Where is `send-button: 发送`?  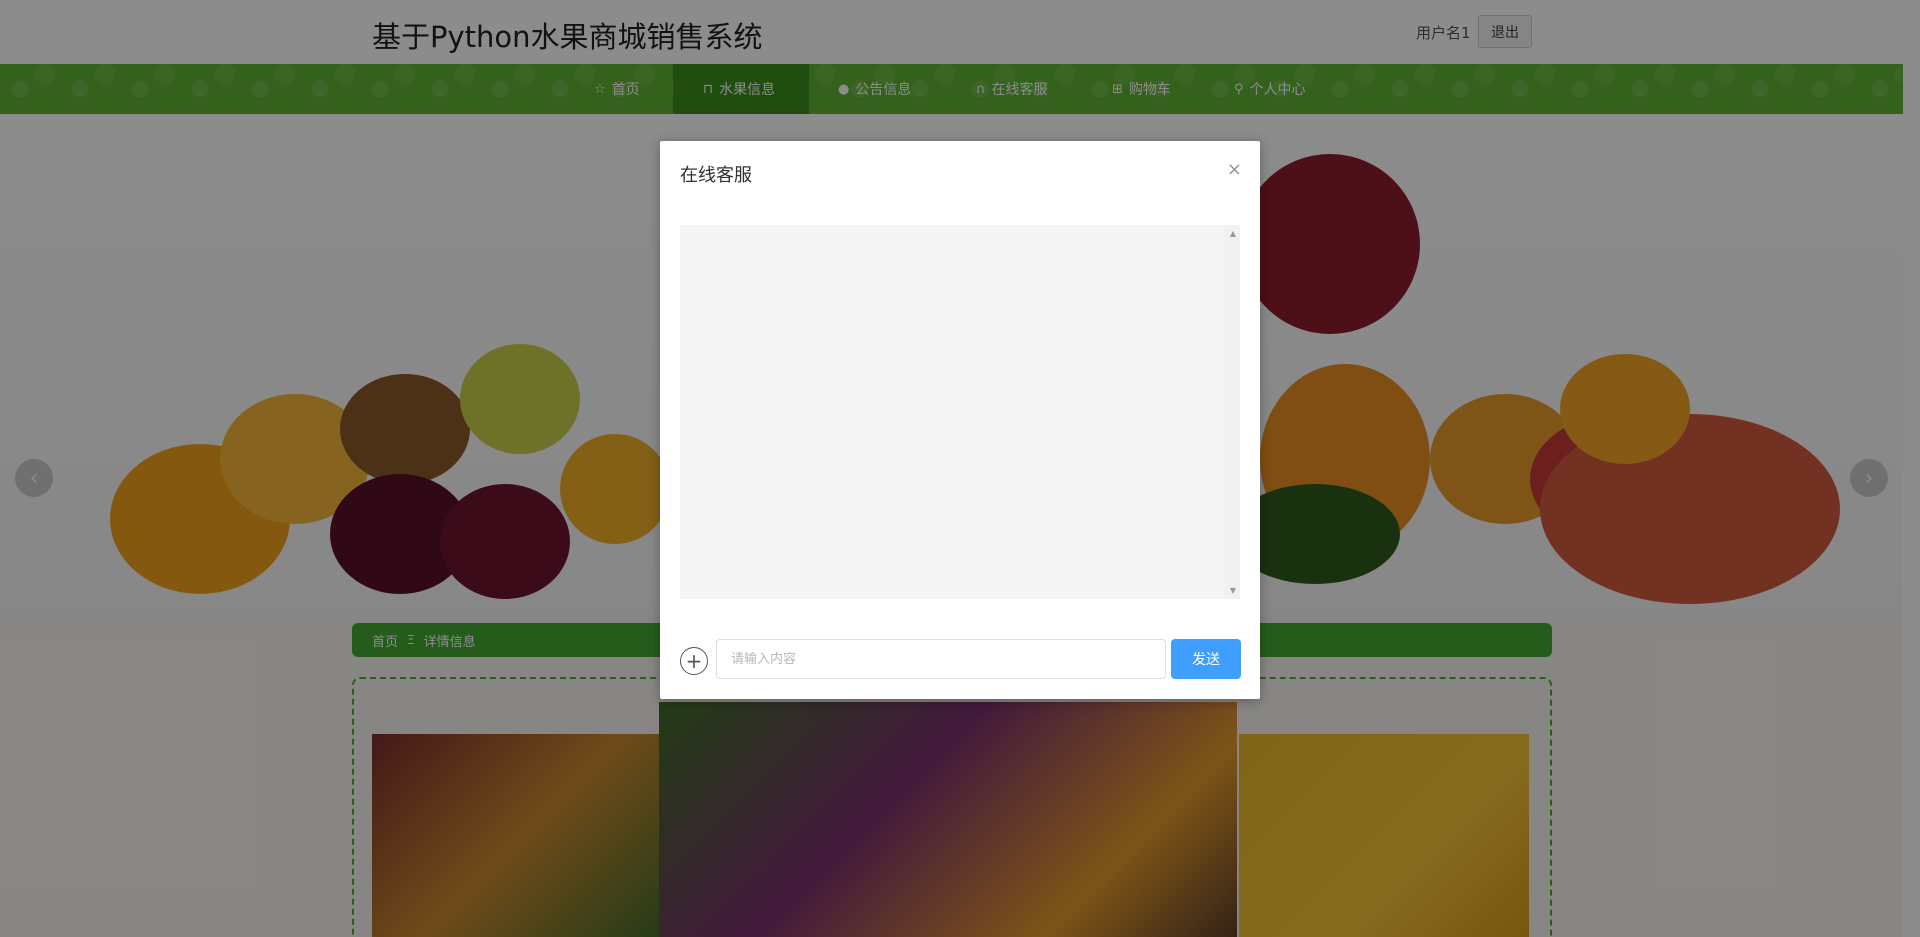 send-button: 发送 is located at coordinates (1206, 659).